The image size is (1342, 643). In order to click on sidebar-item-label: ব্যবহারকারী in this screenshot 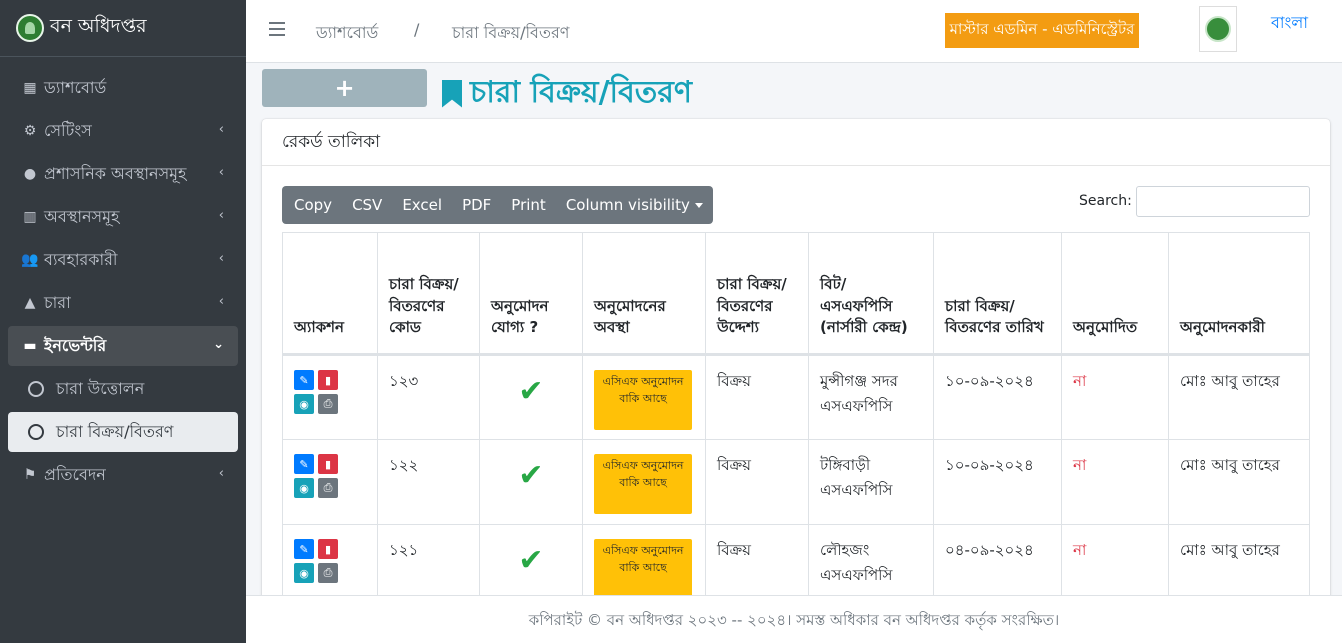, I will do `click(81, 259)`.